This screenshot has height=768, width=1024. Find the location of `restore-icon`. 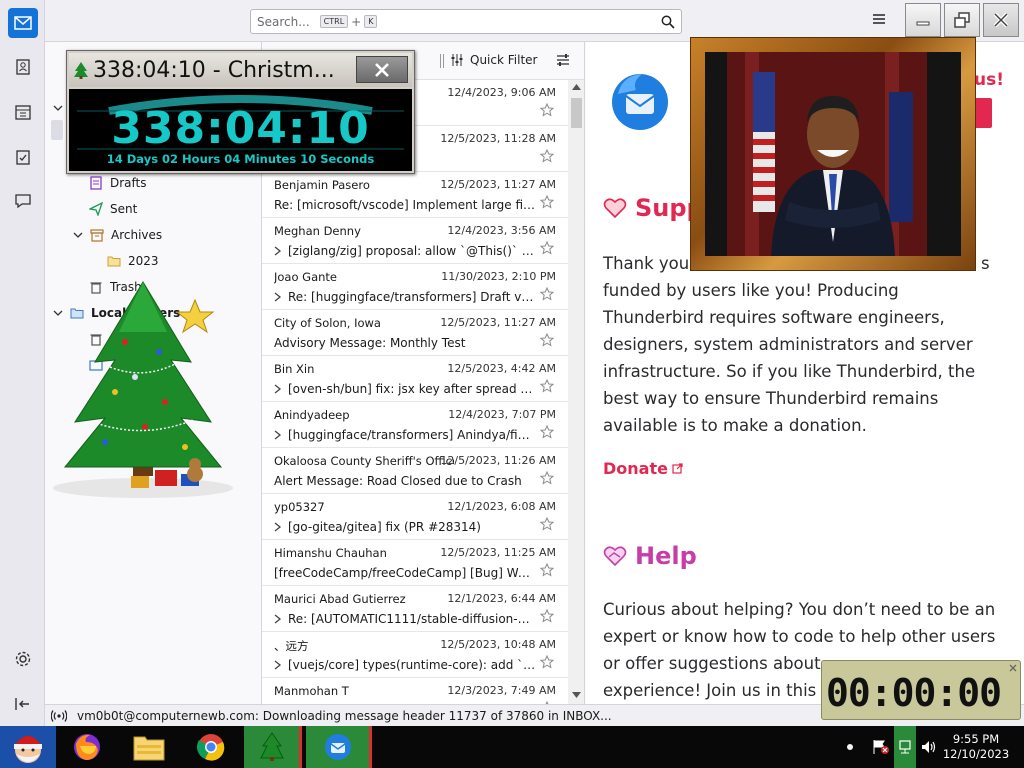

restore-icon is located at coordinates (962, 20).